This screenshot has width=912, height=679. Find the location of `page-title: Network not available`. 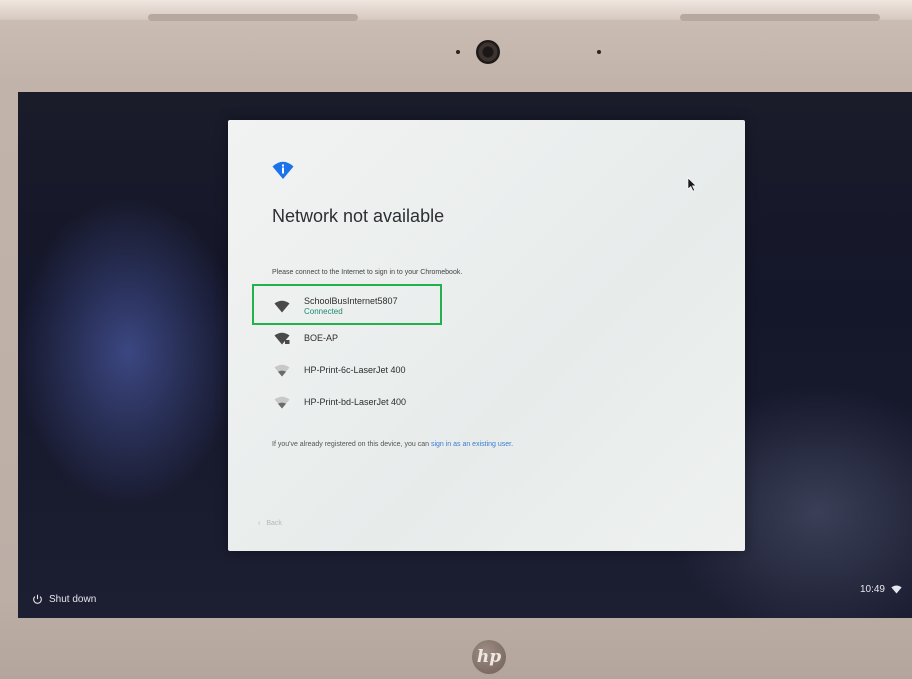

page-title: Network not available is located at coordinates (358, 216).